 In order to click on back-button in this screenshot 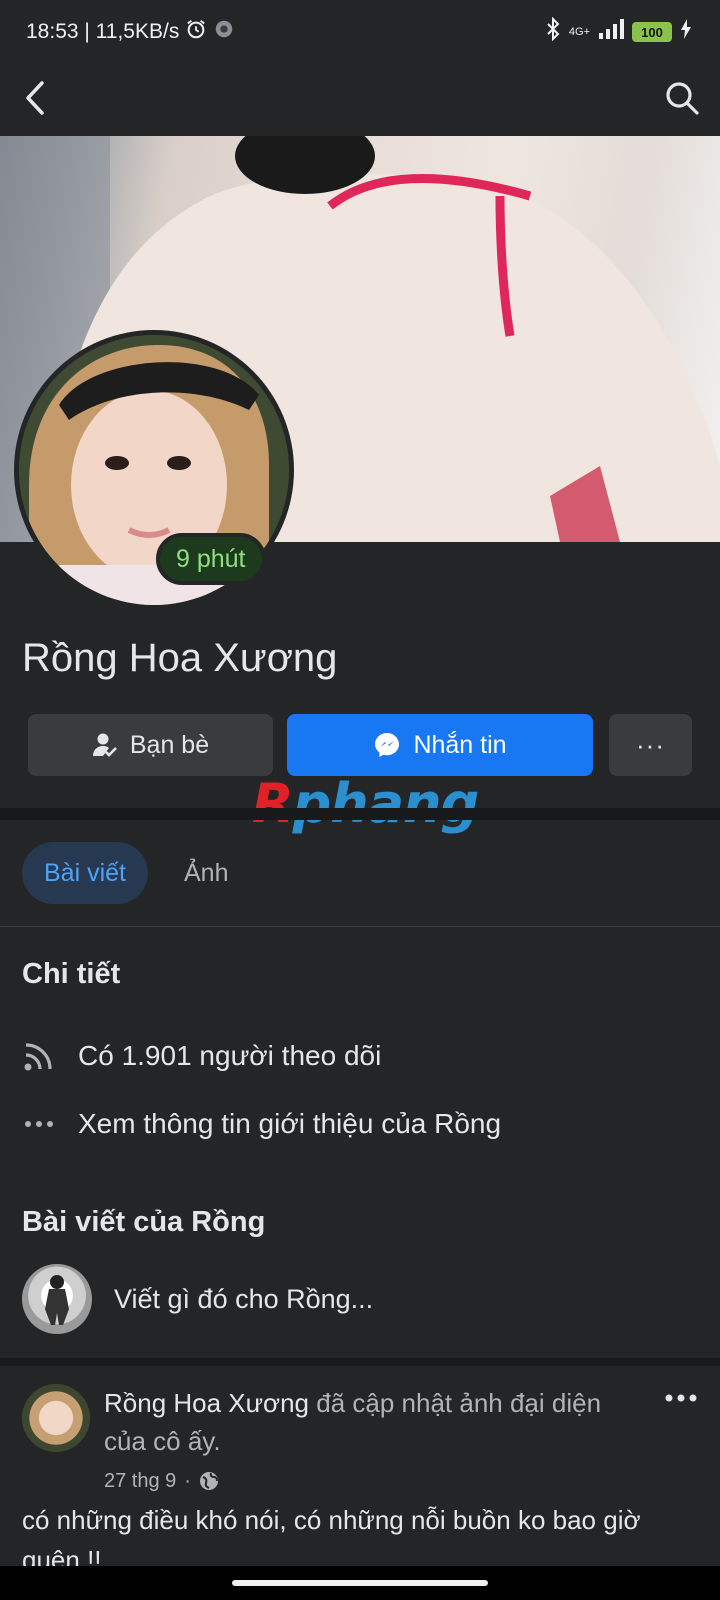, I will do `click(35, 100)`.